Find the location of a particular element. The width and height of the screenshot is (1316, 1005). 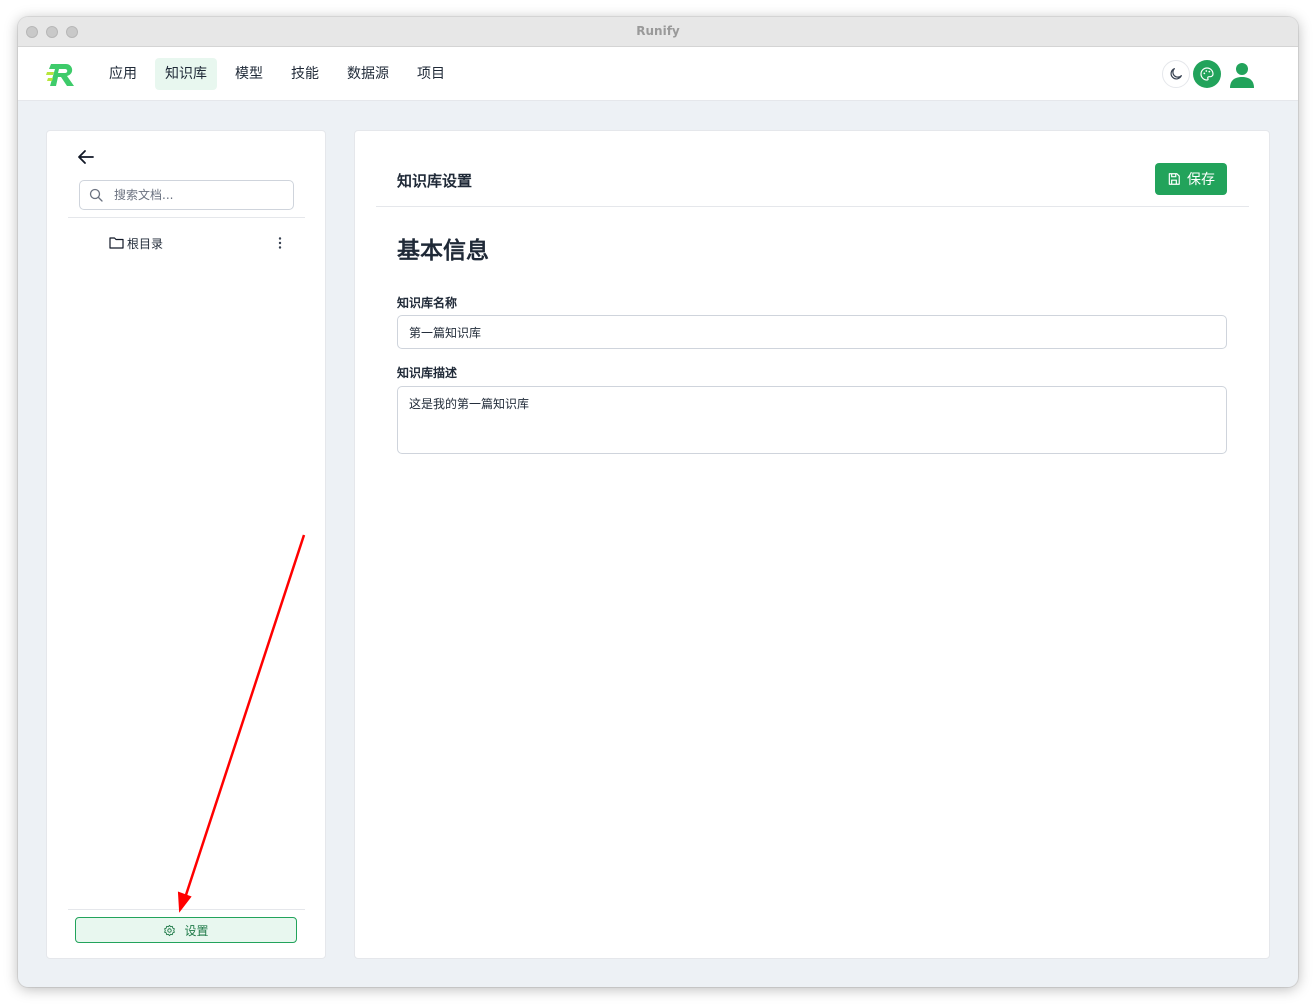

more-vertical-icon is located at coordinates (280, 243).